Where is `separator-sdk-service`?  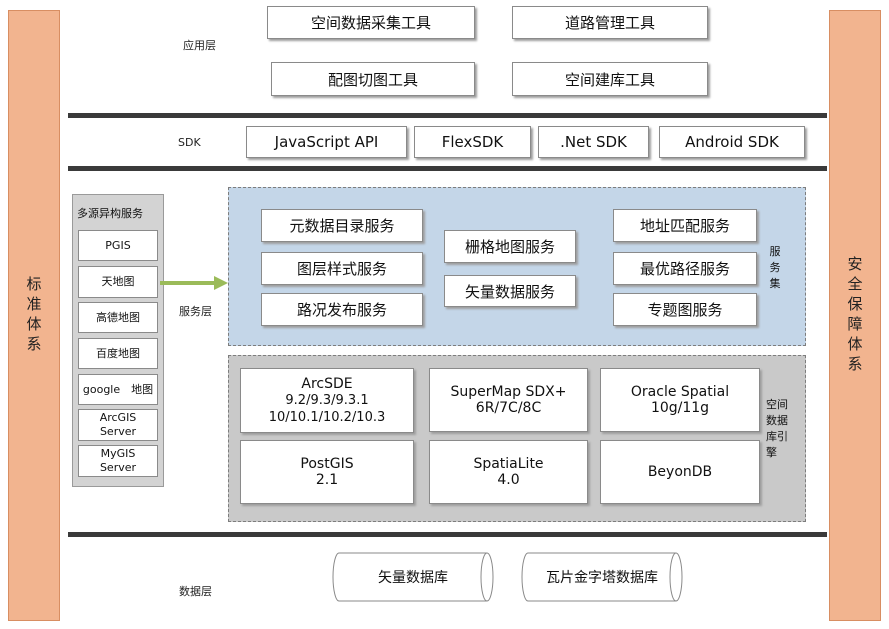 separator-sdk-service is located at coordinates (447, 168).